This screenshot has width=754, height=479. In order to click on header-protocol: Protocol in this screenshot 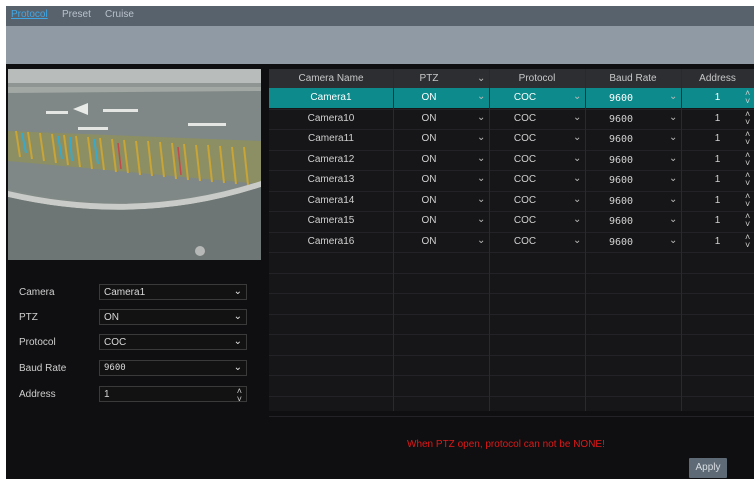, I will do `click(537, 78)`.